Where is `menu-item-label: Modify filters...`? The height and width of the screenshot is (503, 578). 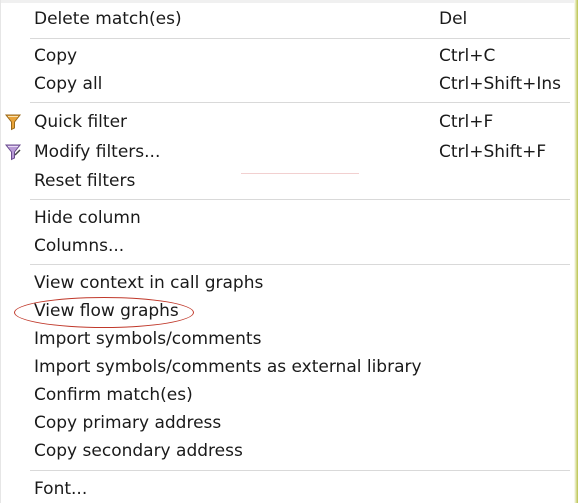 menu-item-label: Modify filters... is located at coordinates (97, 152).